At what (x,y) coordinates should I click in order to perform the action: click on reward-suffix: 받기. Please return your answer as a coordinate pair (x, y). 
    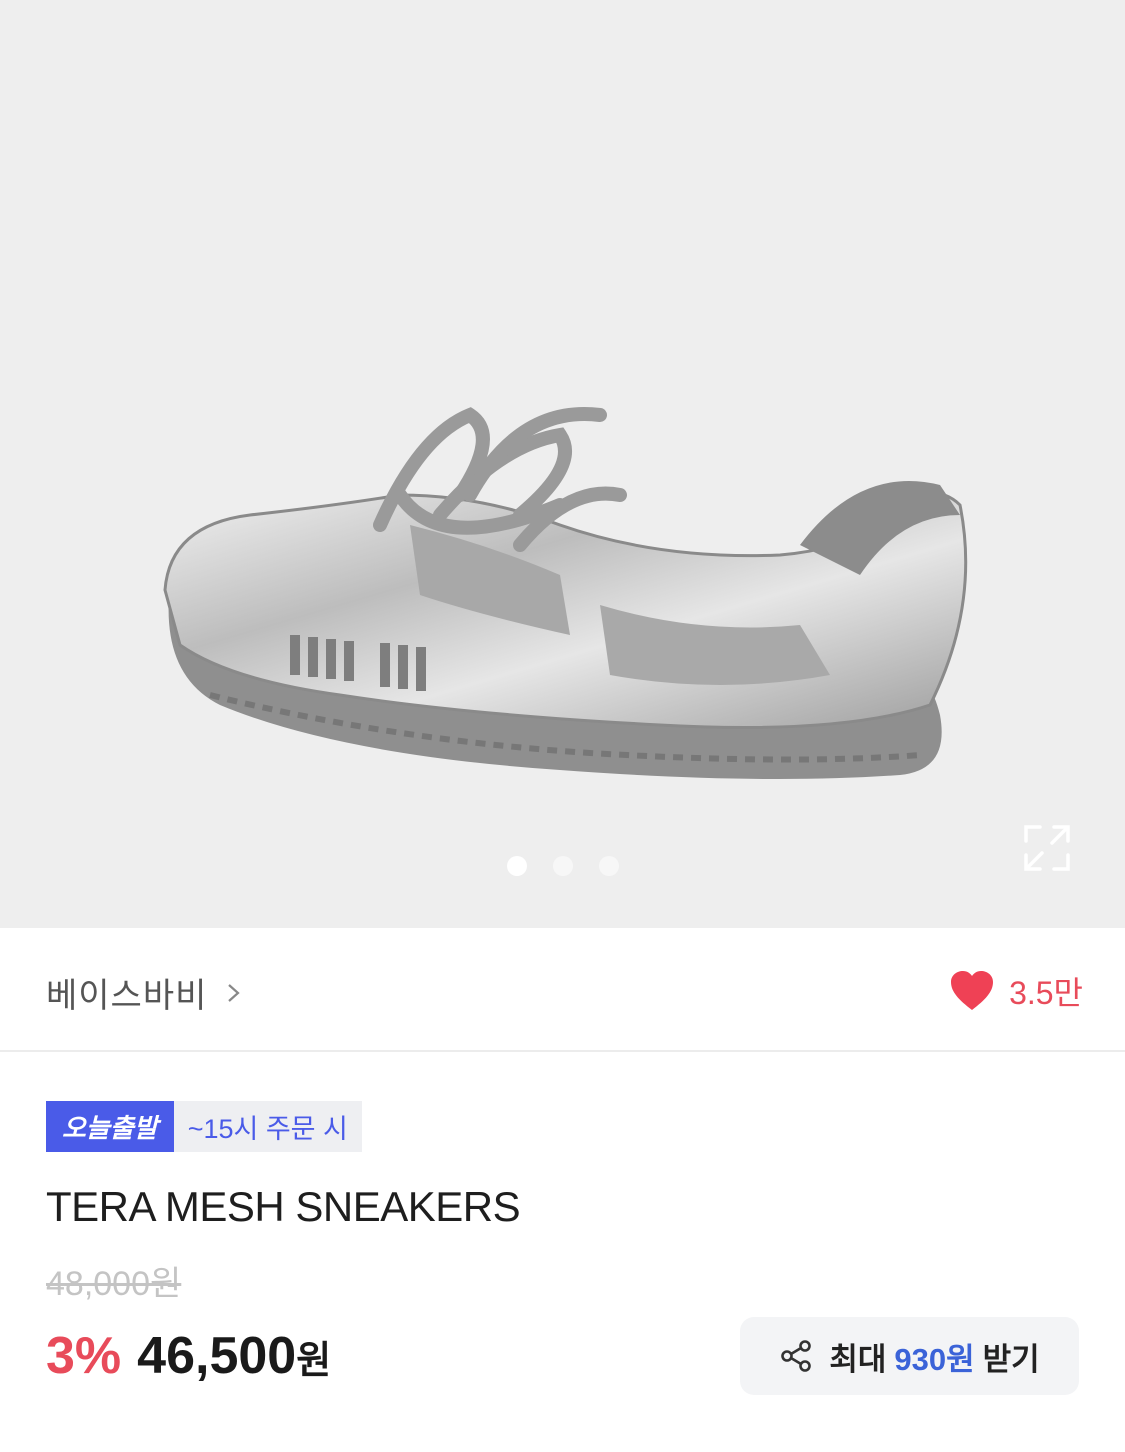
    Looking at the image, I should click on (1011, 1359).